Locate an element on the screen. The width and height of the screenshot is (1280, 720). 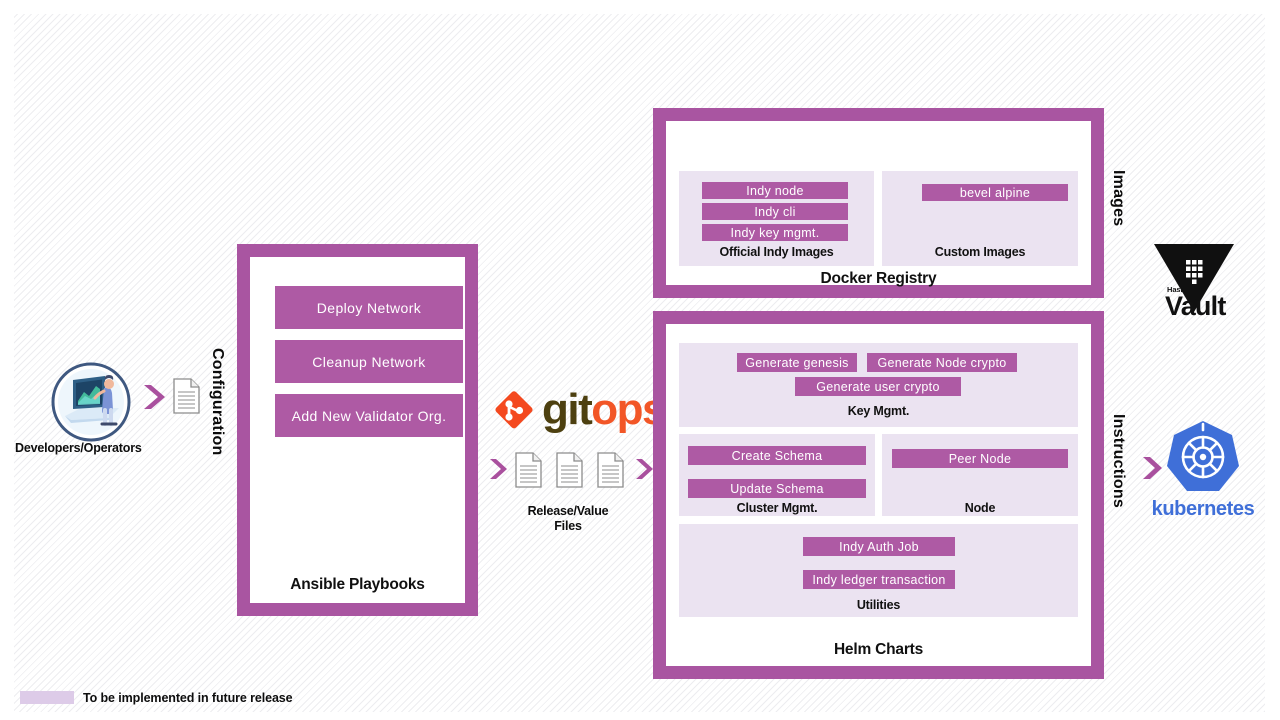
node-title: Node is located at coordinates (980, 508).